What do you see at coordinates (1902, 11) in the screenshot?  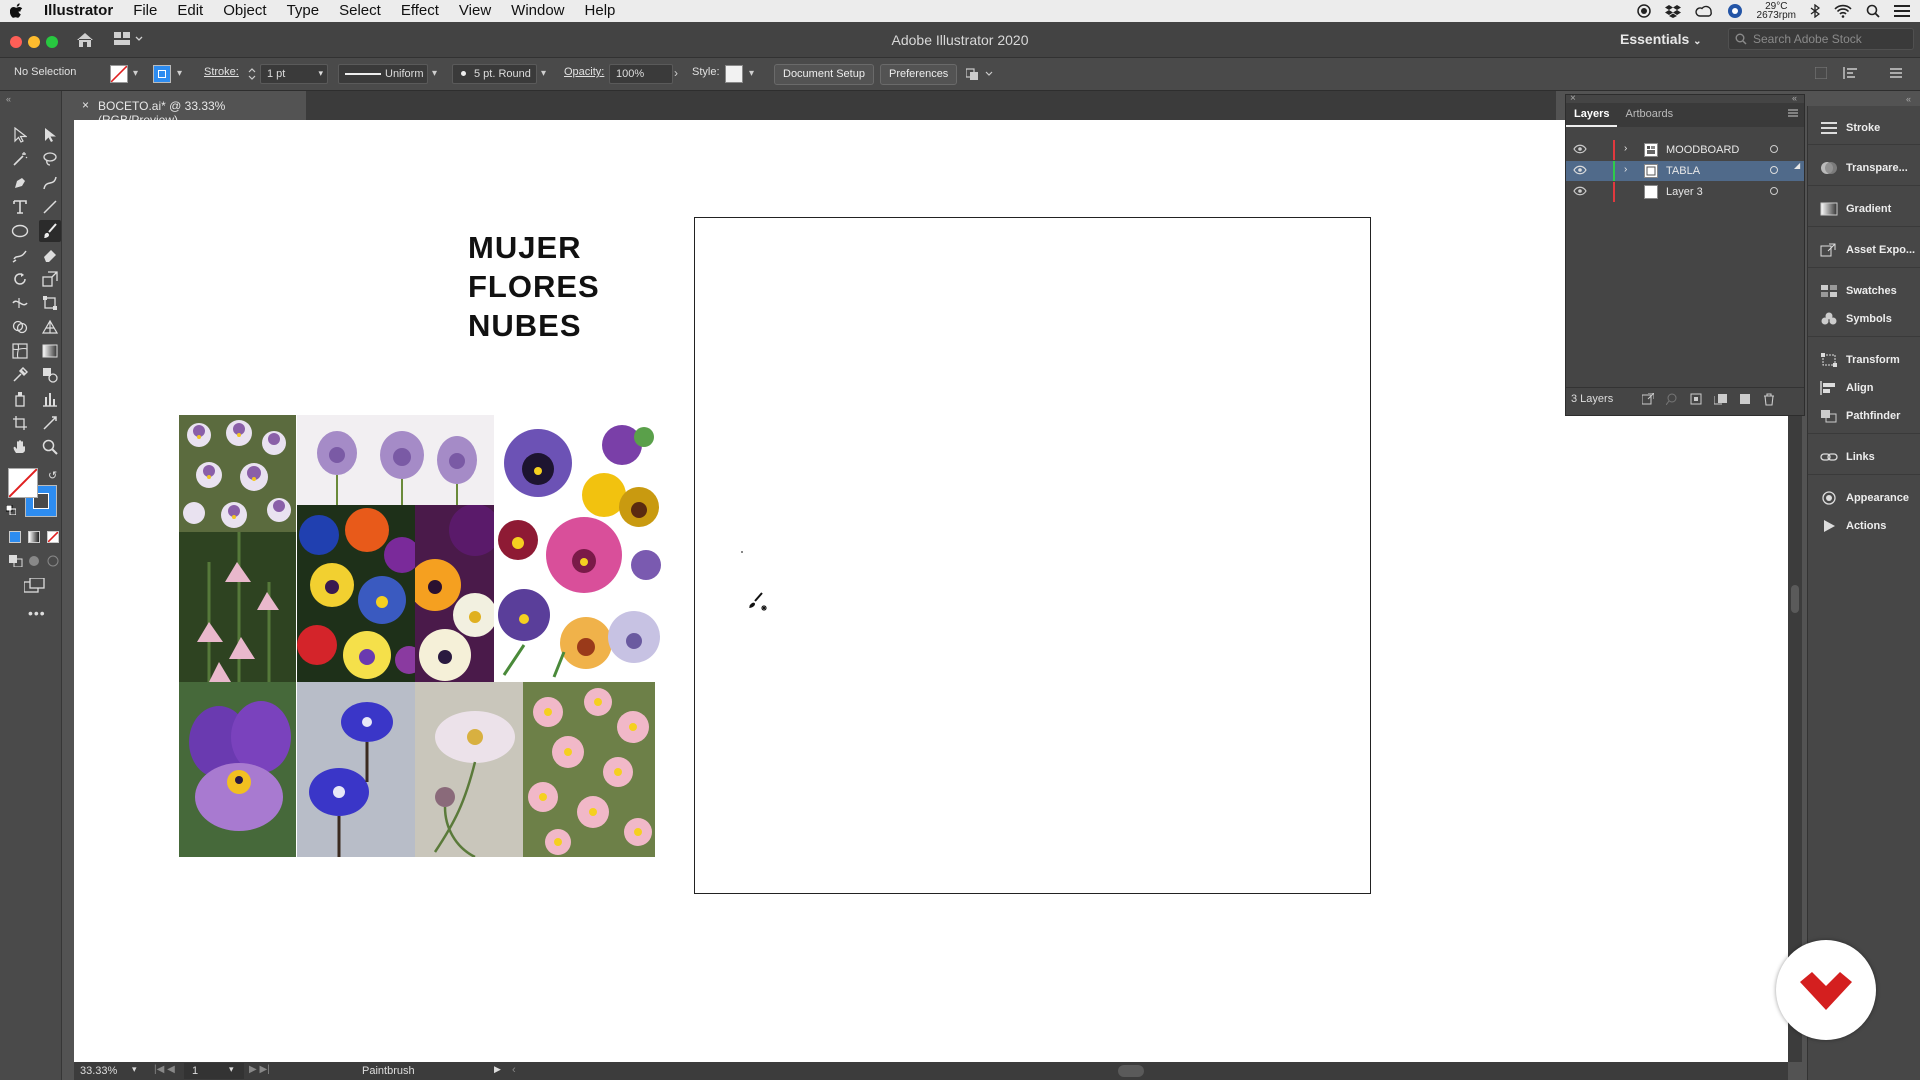 I see `notification-center-icon` at bounding box center [1902, 11].